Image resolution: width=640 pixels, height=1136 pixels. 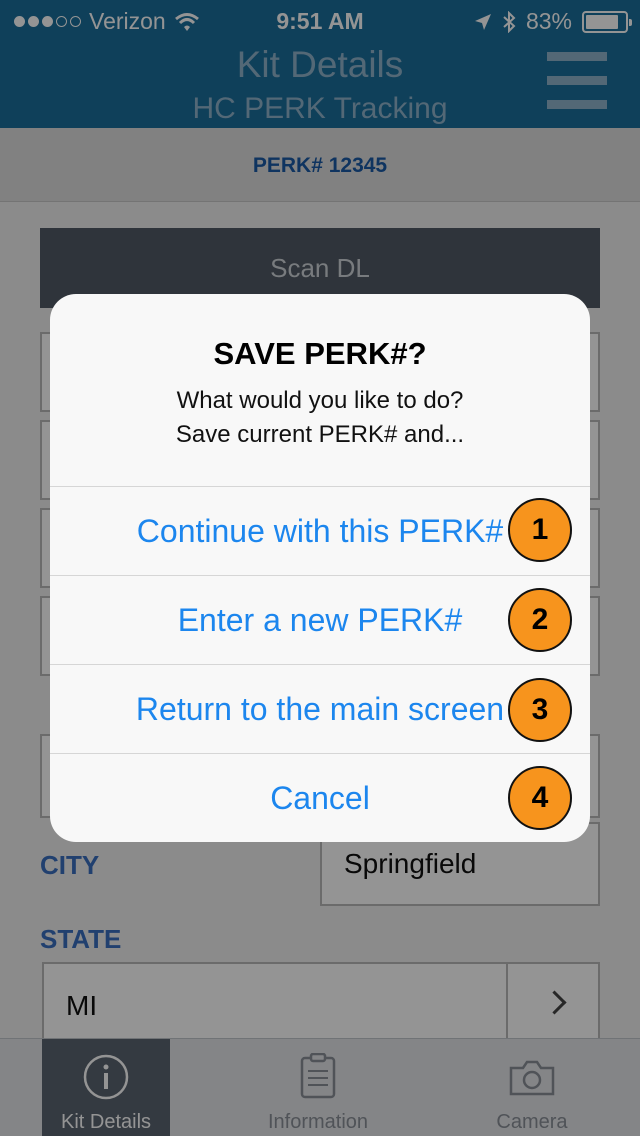 I want to click on step-badge-4: 4, so click(x=540, y=798).